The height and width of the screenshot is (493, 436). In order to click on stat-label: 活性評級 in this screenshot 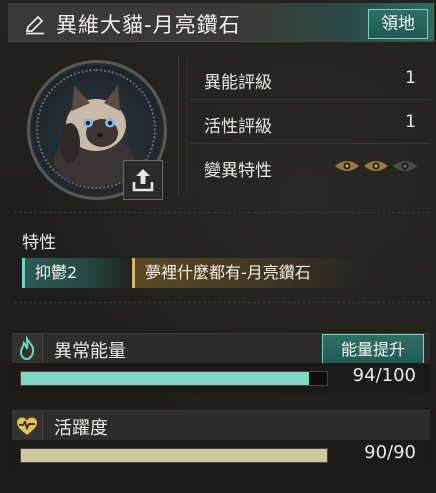, I will do `click(238, 127)`.